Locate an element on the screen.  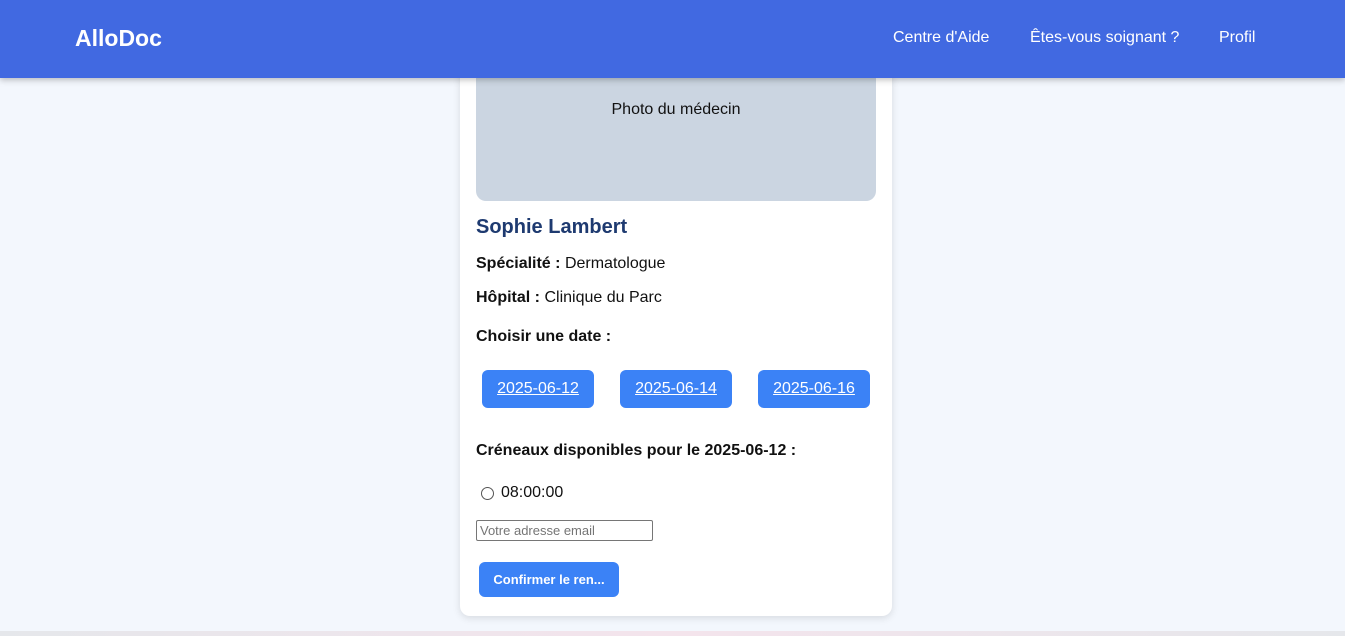
time-slot-label: 08:00:00 is located at coordinates (532, 492).